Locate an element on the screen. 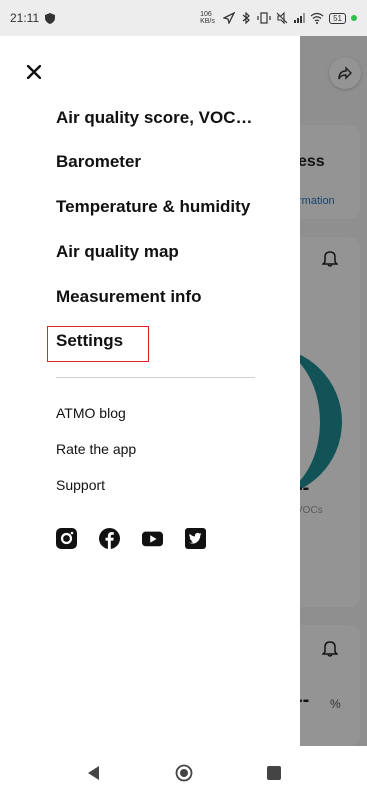 The image size is (367, 800). home-button is located at coordinates (184, 773).